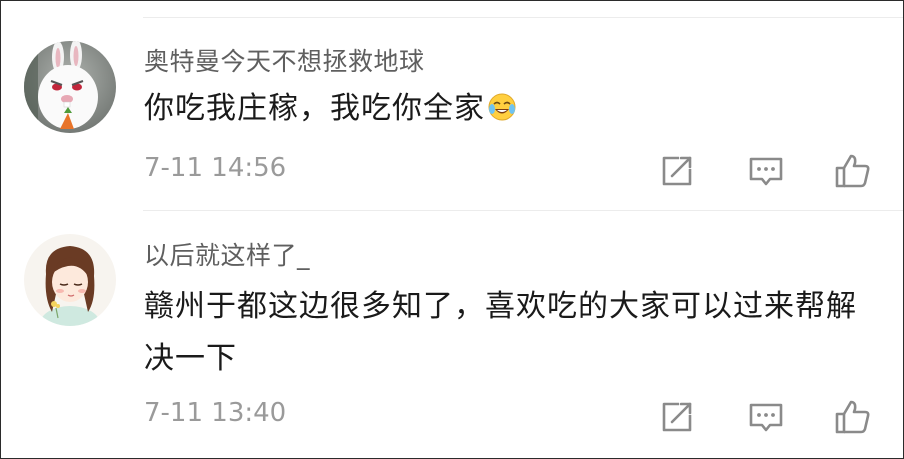 Image resolution: width=904 pixels, height=459 pixels. I want to click on white-rabbit-avatar-image, so click(70, 87).